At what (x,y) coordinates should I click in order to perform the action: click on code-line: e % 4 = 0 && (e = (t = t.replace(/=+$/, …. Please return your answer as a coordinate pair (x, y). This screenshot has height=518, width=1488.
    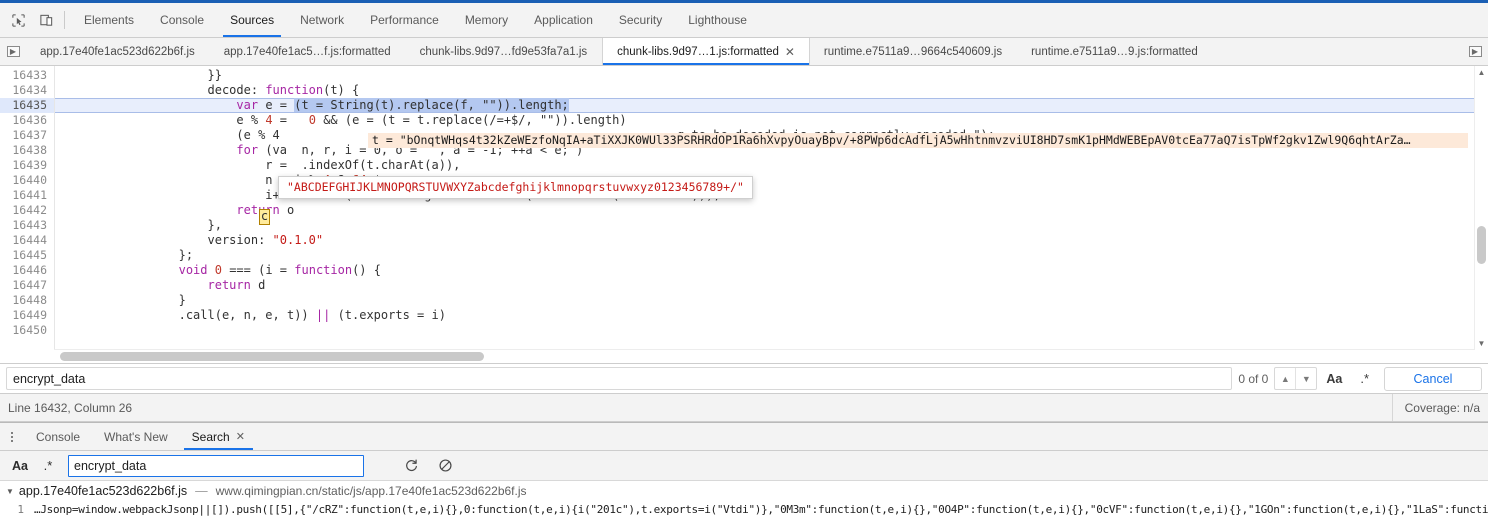
    Looking at the image, I should click on (771, 120).